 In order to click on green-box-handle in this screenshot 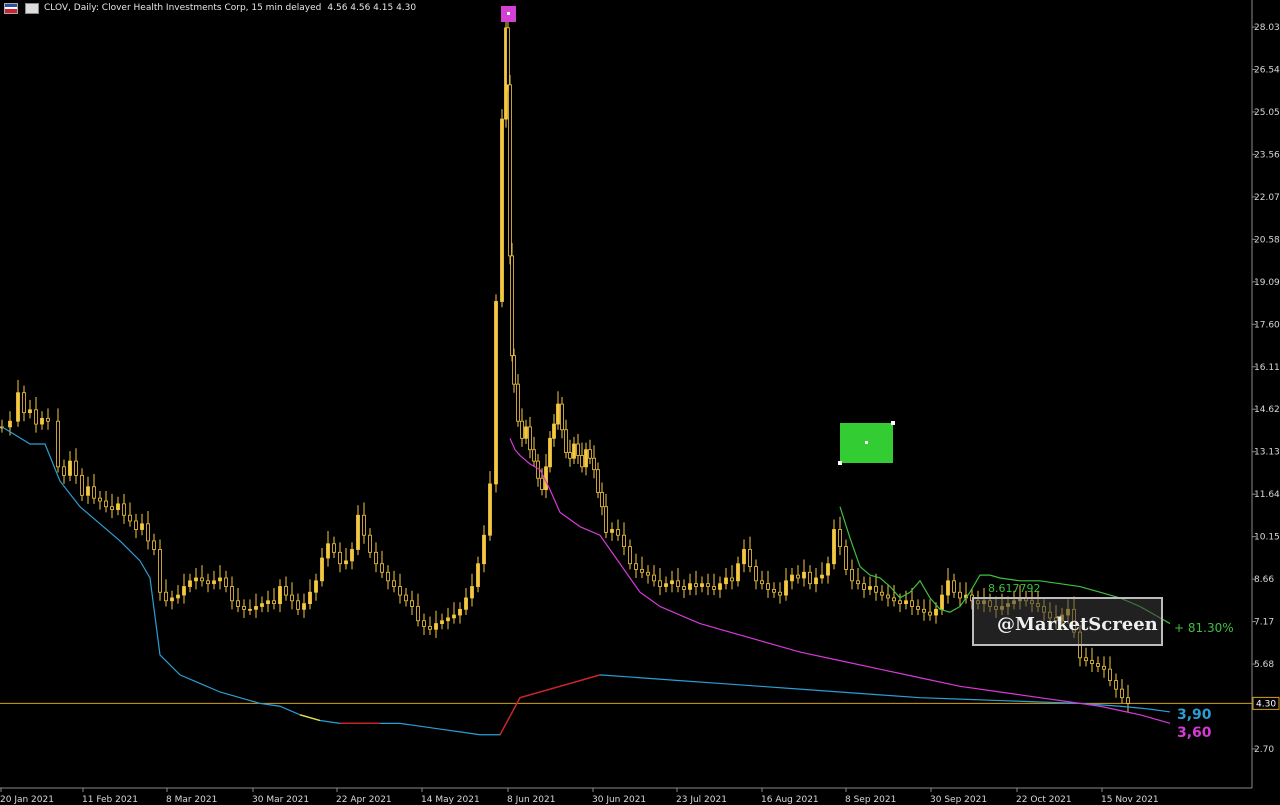, I will do `click(893, 423)`.